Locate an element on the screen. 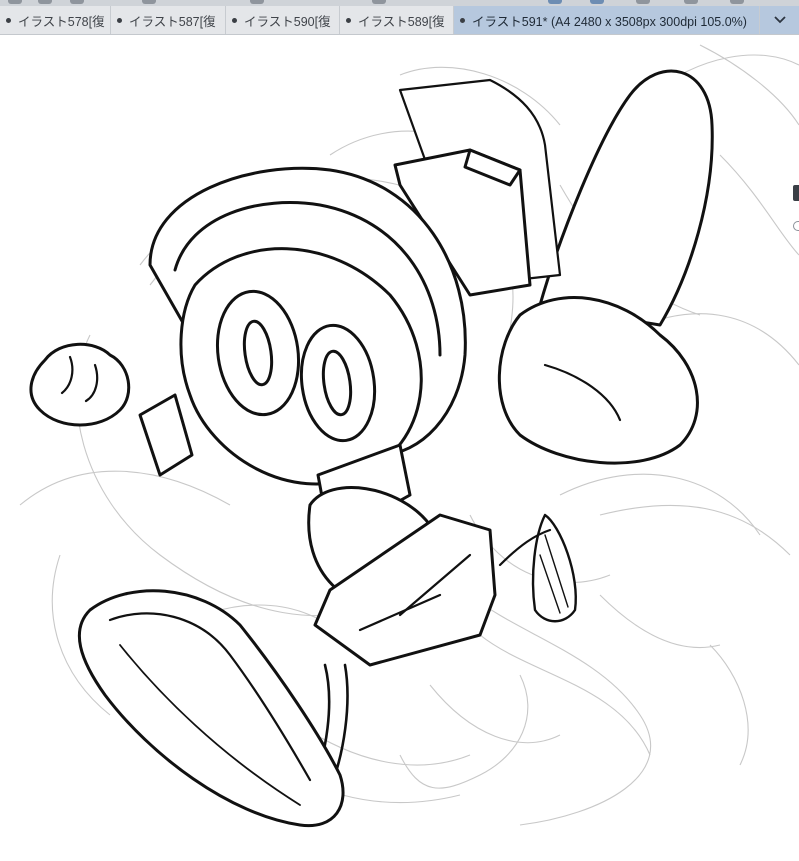  tab-document: イラスト590[復 is located at coordinates (283, 20).